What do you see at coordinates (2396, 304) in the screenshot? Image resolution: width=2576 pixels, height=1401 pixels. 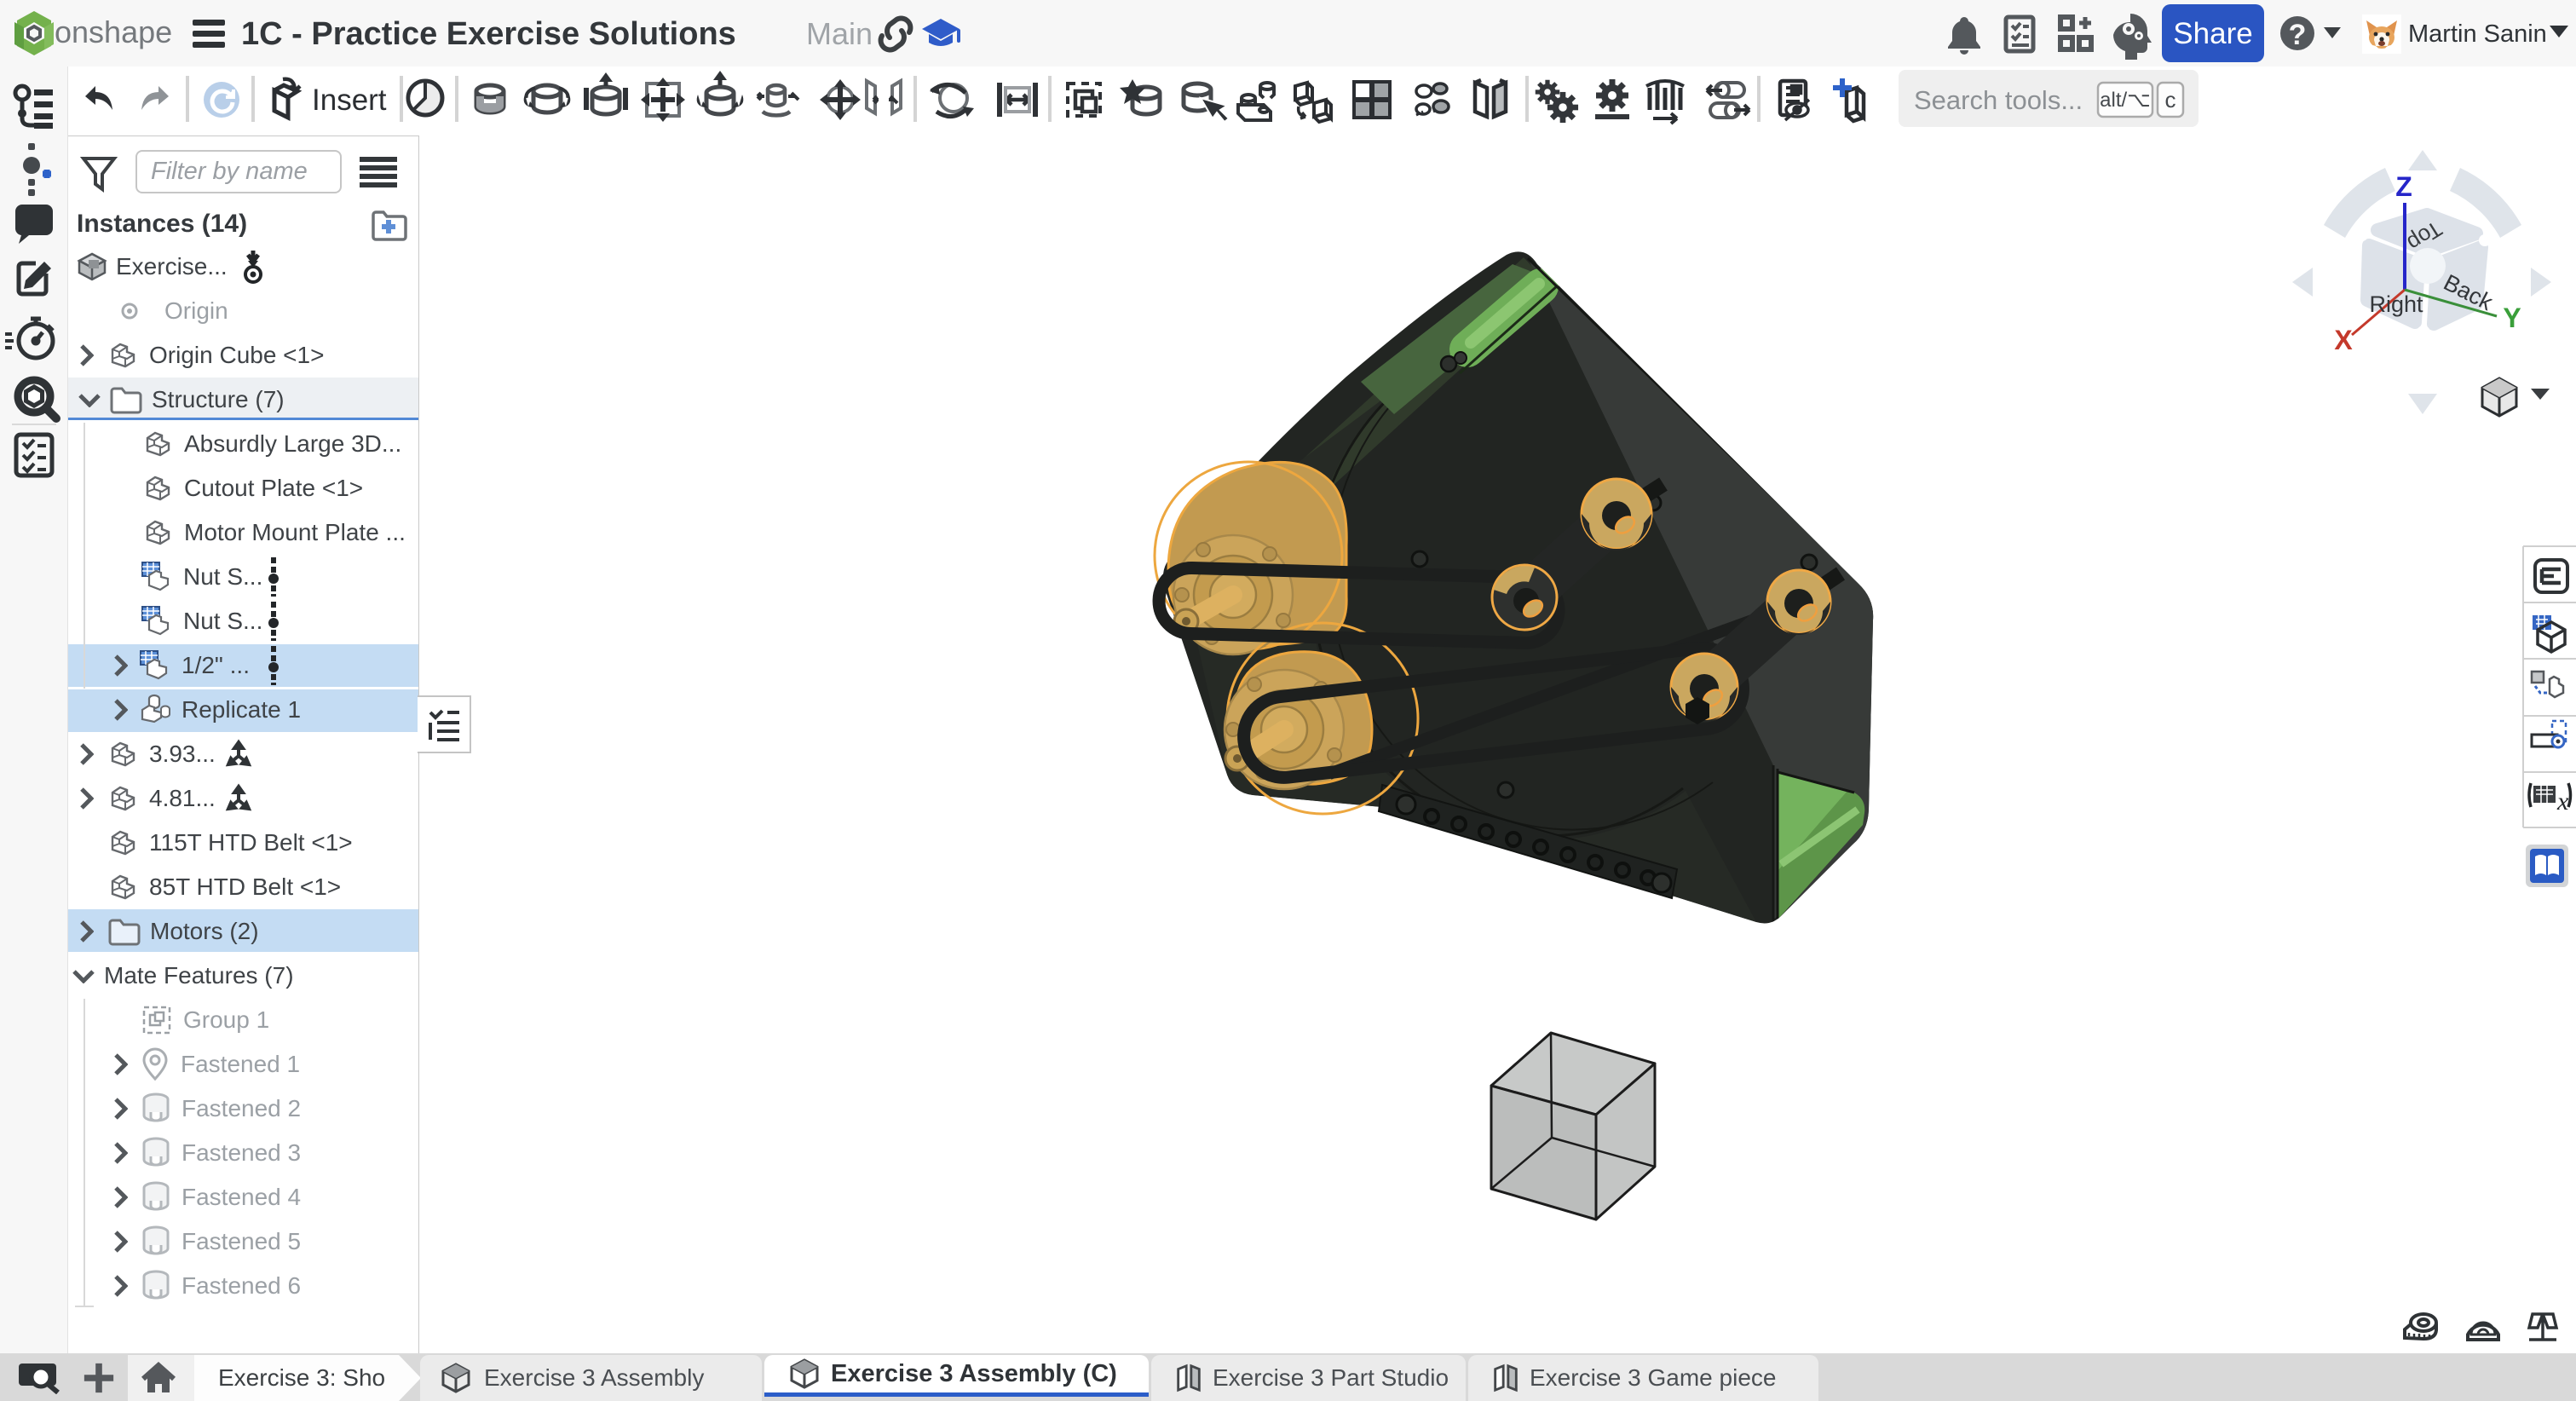 I see `svg-text: Right` at bounding box center [2396, 304].